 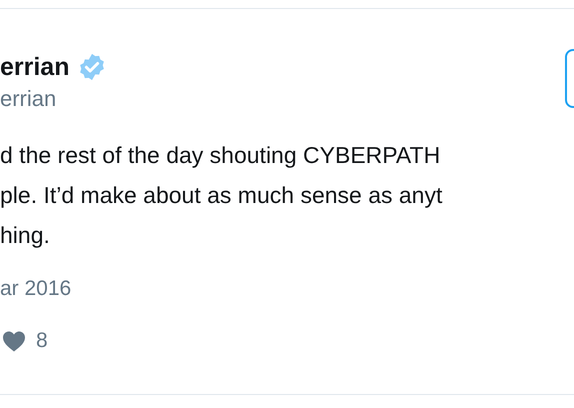 I want to click on tweet-text-line: d the rest of the day shouting CYBERPATH, so click(x=221, y=155).